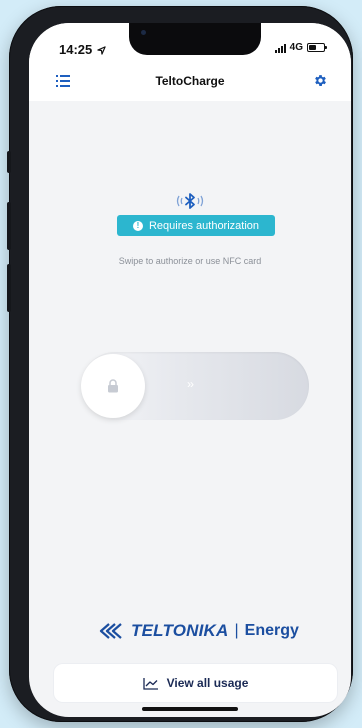 The height and width of the screenshot is (728, 362). Describe the element at coordinates (296, 47) in the screenshot. I see `network-label: 4G` at that location.